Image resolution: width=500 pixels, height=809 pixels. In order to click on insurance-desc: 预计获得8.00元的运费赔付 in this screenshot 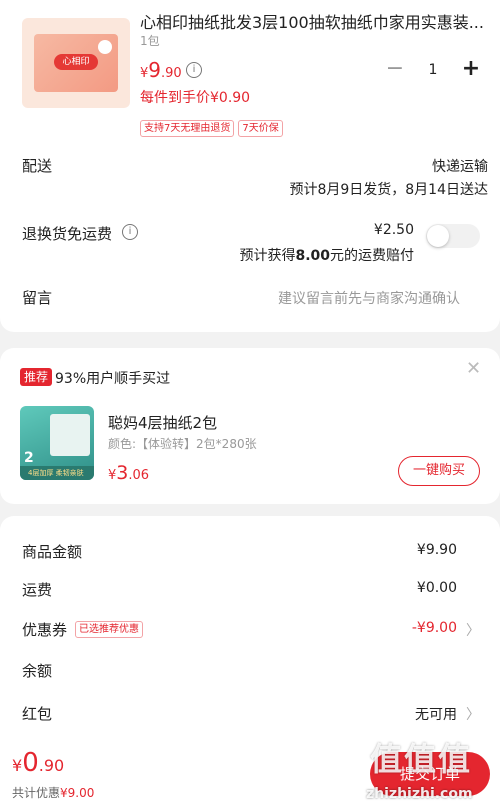, I will do `click(326, 255)`.